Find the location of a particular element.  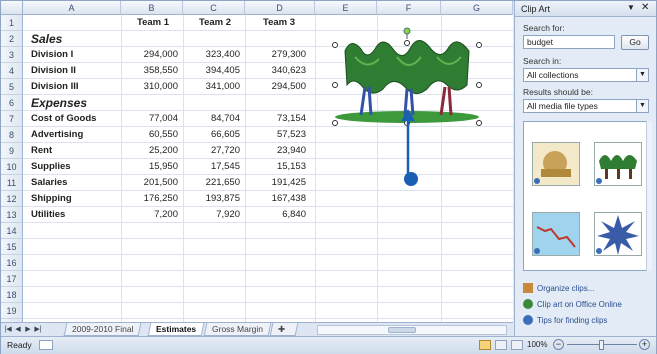

row-header-1: 1 is located at coordinates (12, 23).